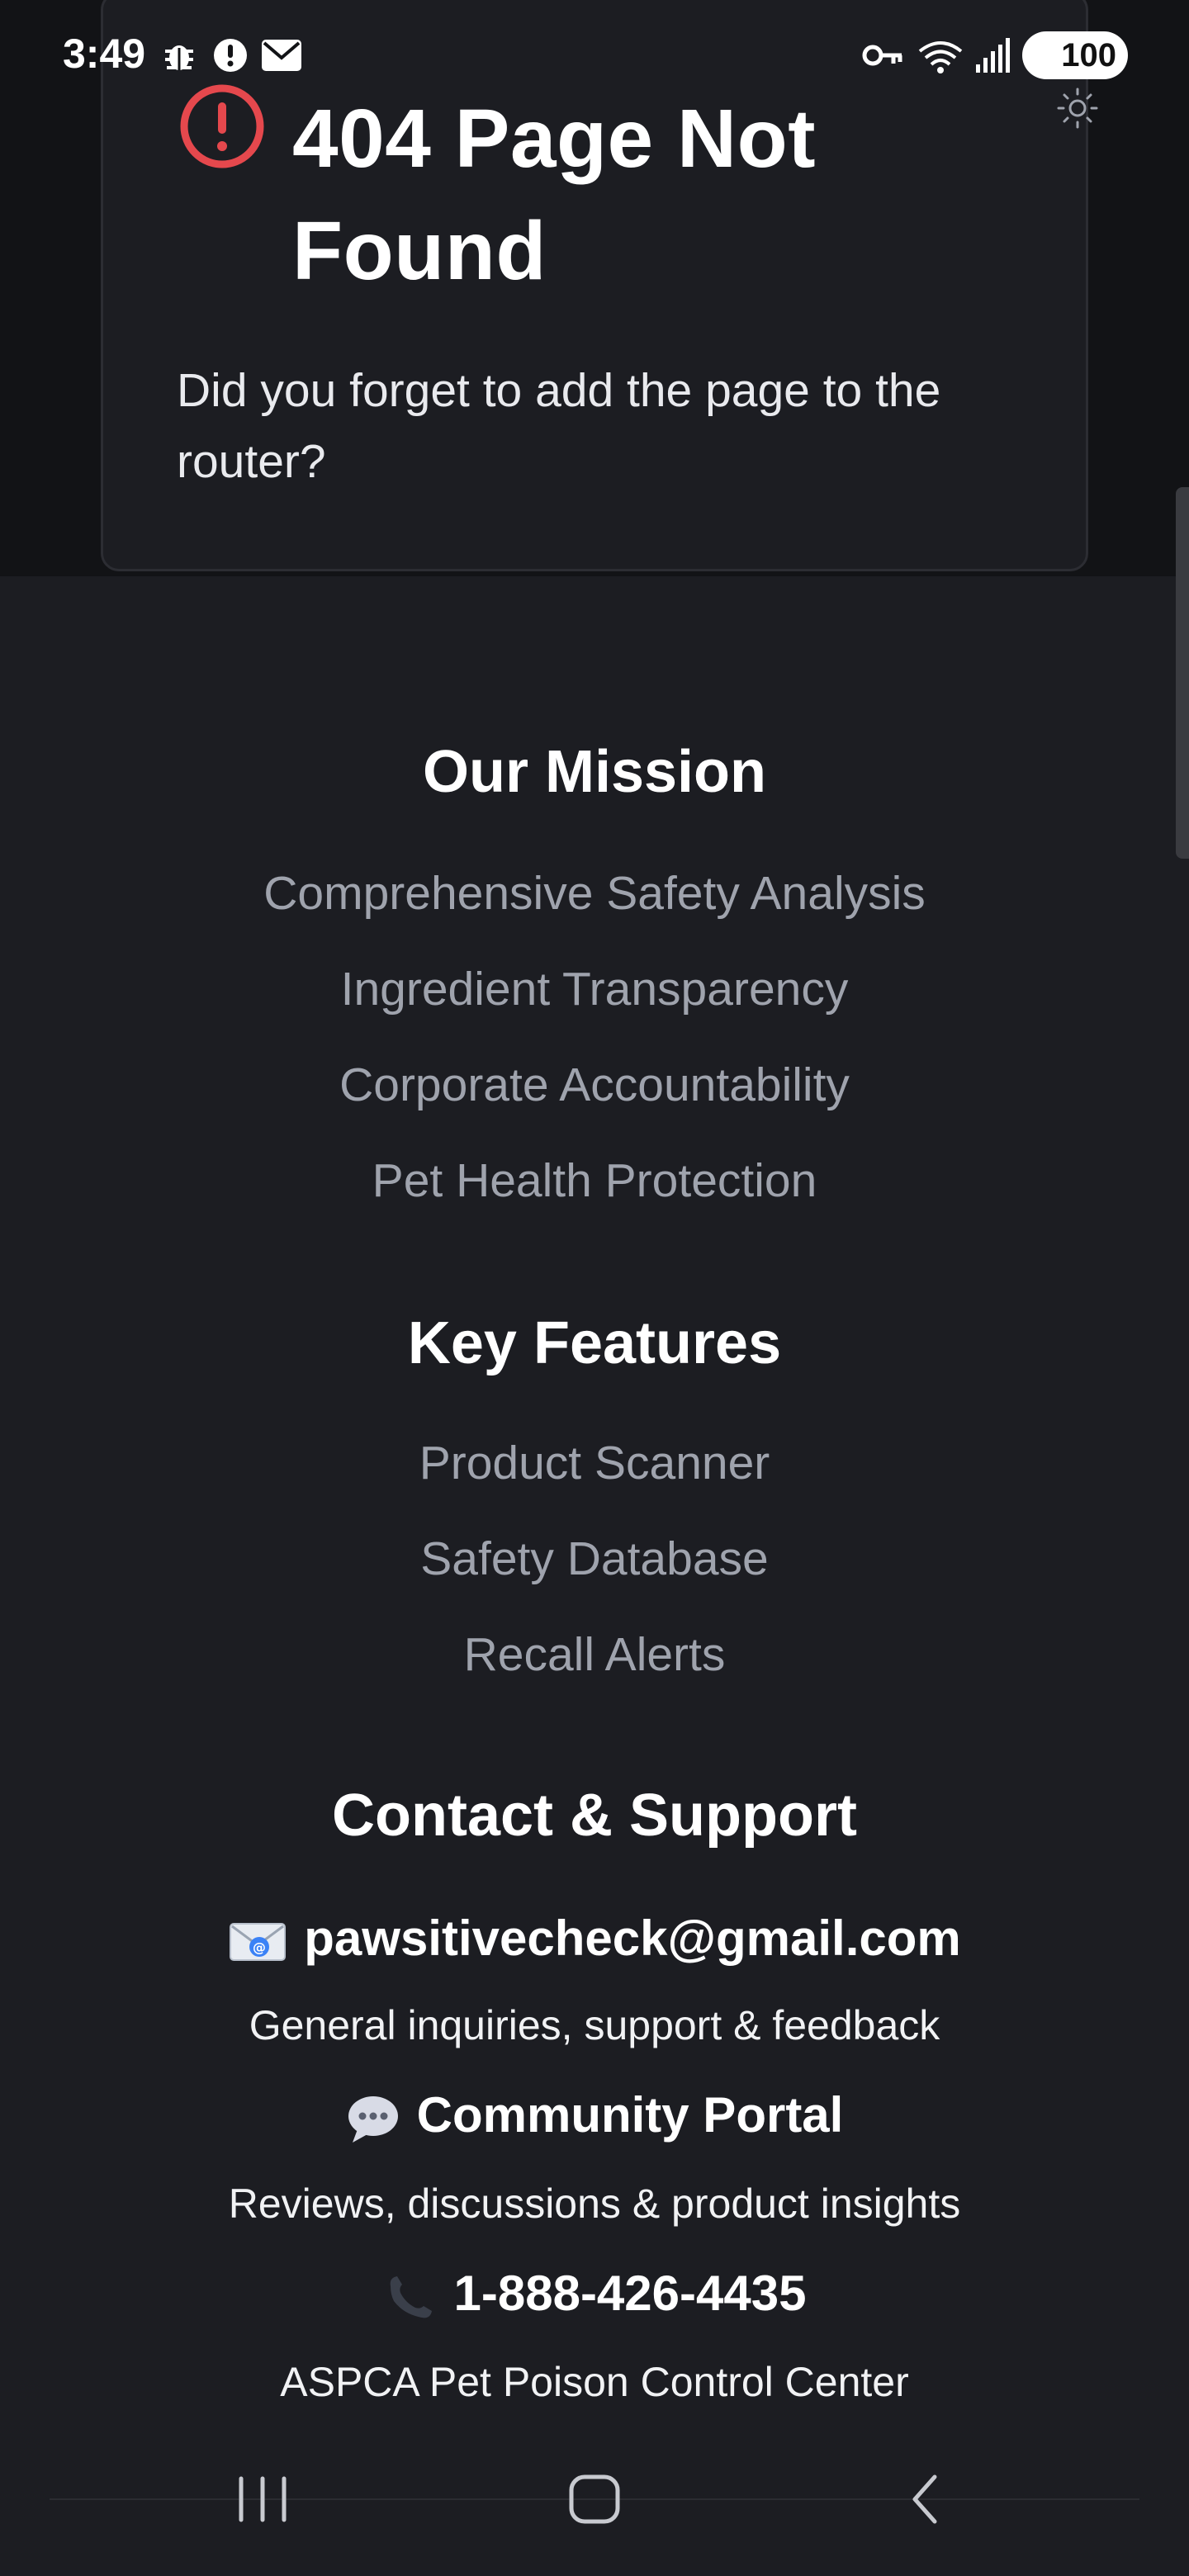 Image resolution: width=1189 pixels, height=2576 pixels. What do you see at coordinates (940, 57) in the screenshot?
I see `wifi-icon` at bounding box center [940, 57].